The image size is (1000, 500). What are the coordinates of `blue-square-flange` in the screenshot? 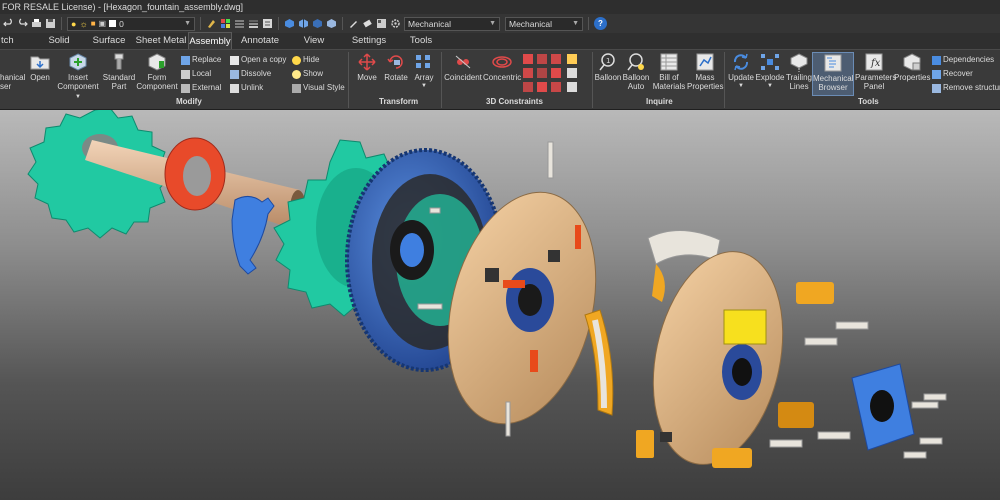 It's located at (883, 407).